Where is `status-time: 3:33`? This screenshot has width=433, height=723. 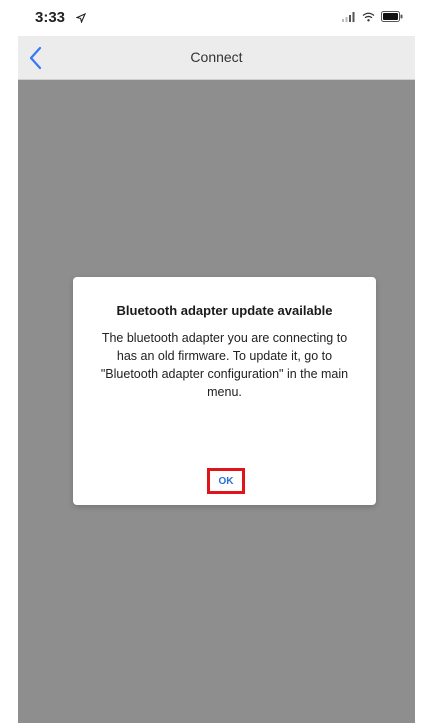
status-time: 3:33 is located at coordinates (50, 17).